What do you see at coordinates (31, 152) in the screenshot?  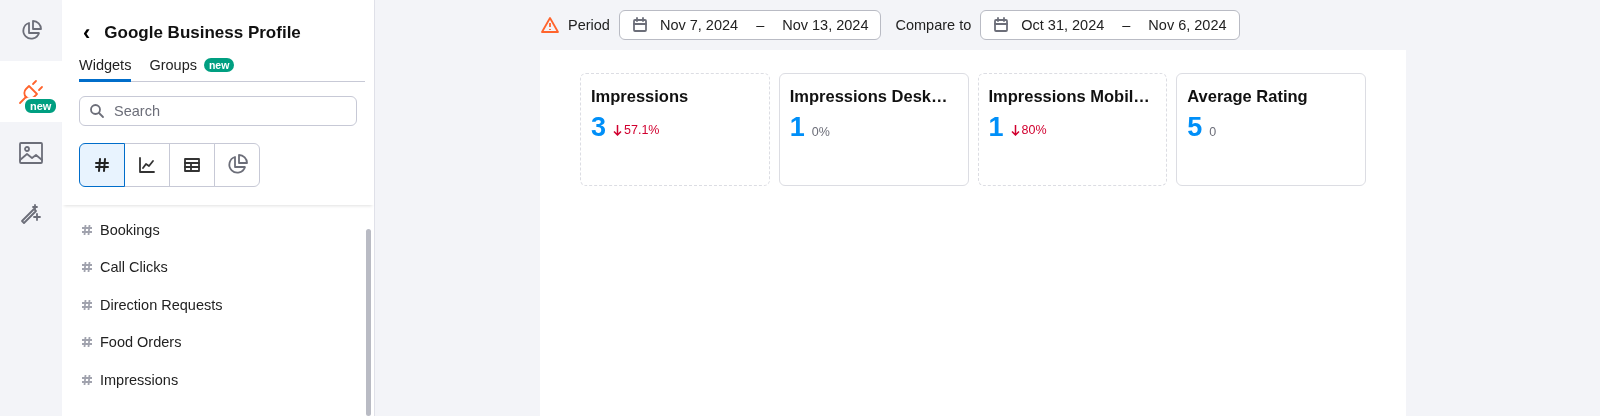 I see `image-icon` at bounding box center [31, 152].